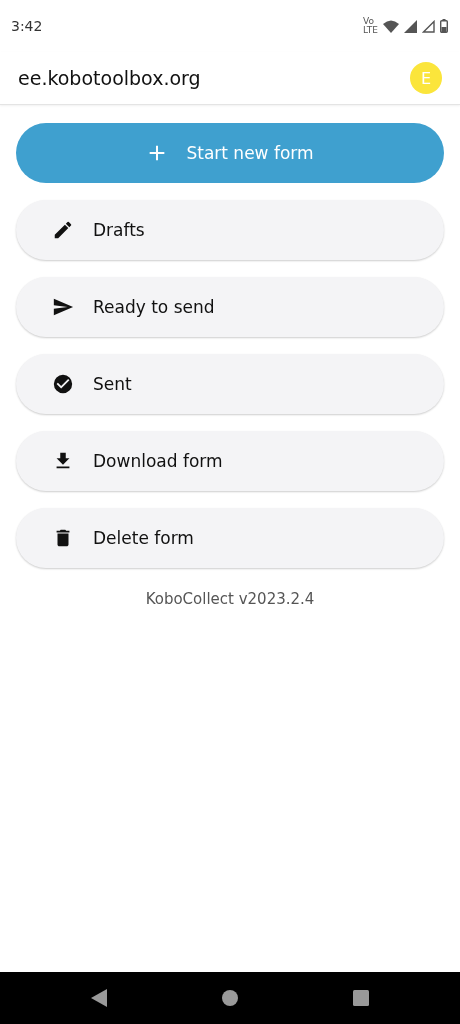  Describe the element at coordinates (230, 384) in the screenshot. I see `menu-button: Sent` at that location.